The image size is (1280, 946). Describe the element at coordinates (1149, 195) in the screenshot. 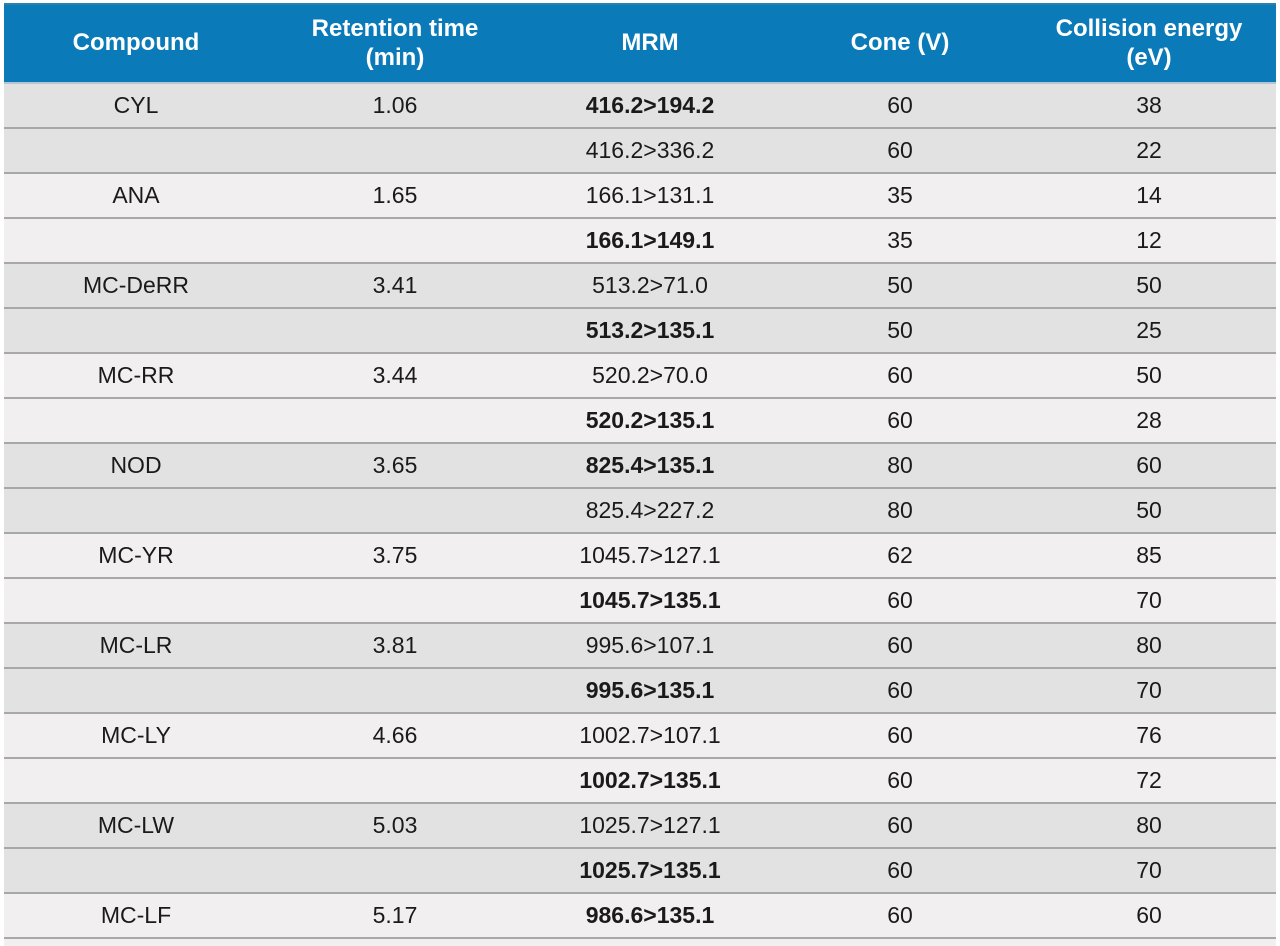

I see `cell-collision-energy: 14` at that location.